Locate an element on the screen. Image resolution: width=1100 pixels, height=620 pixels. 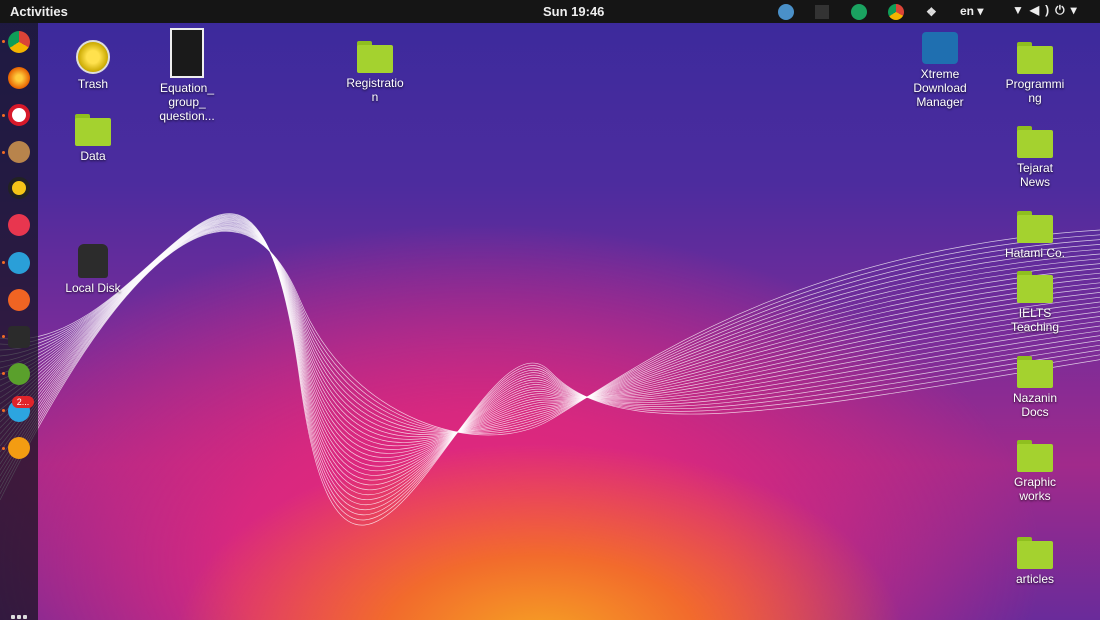
desktop-programming-folder: Programmi ng is located at coordinates (1035, 73).